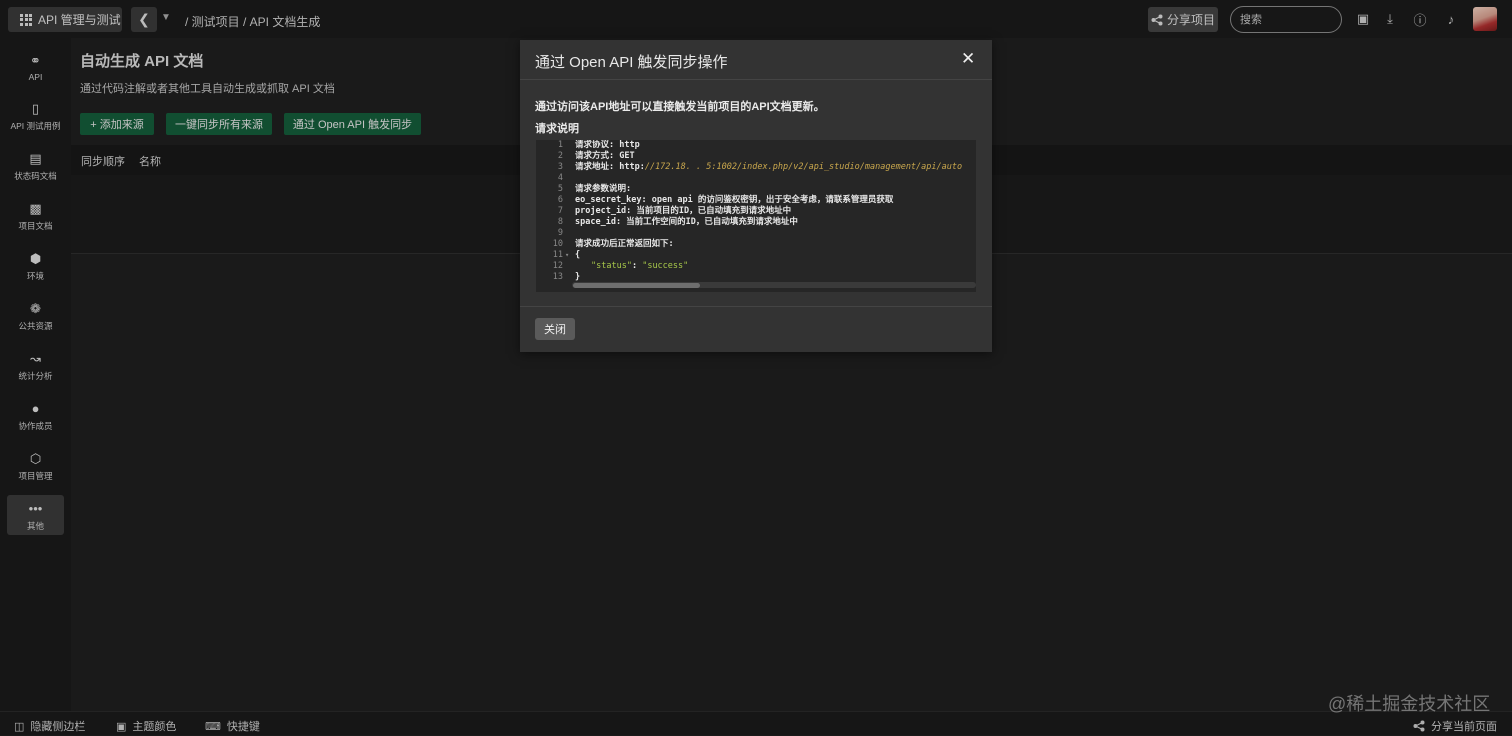 The image size is (1512, 736). Describe the element at coordinates (578, 255) in the screenshot. I see `code-text: {` at that location.